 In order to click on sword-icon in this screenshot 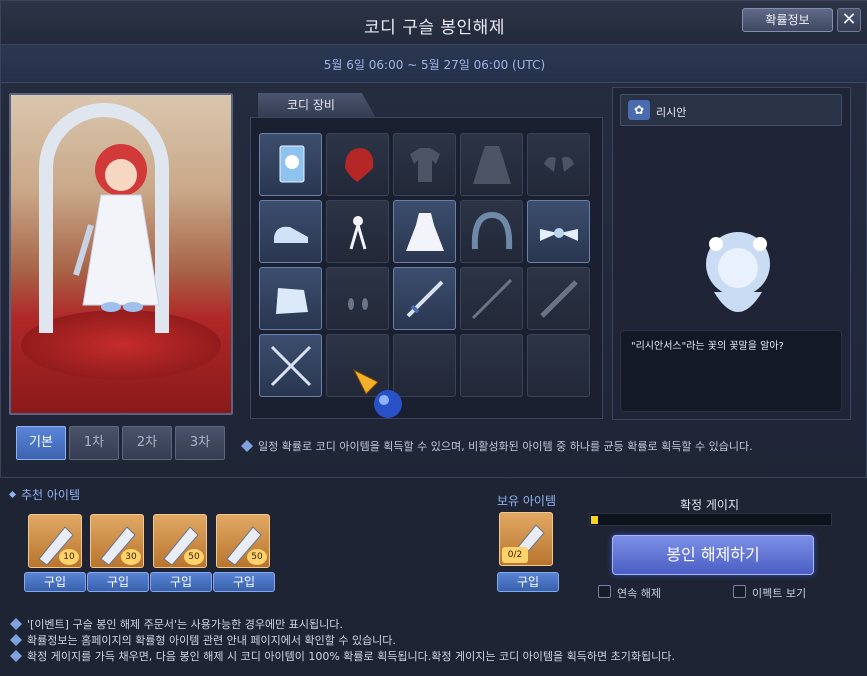, I will do `click(425, 299)`.